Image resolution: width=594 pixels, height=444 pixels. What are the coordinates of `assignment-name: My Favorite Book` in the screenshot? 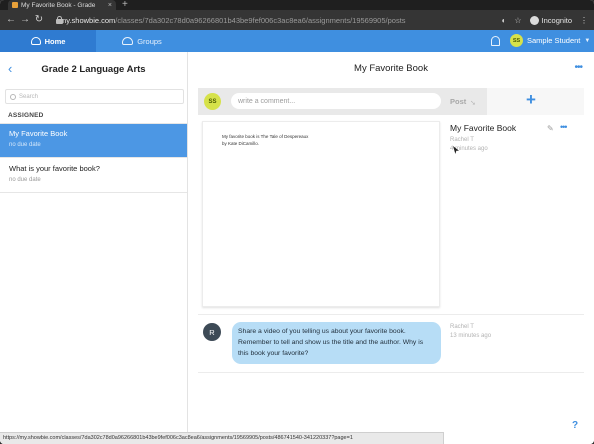 It's located at (38, 133).